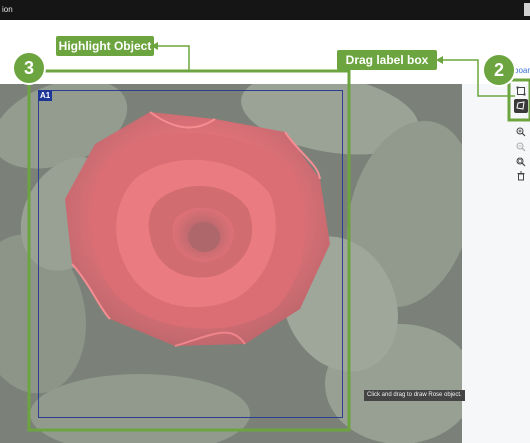  I want to click on delete-icon, so click(521, 176).